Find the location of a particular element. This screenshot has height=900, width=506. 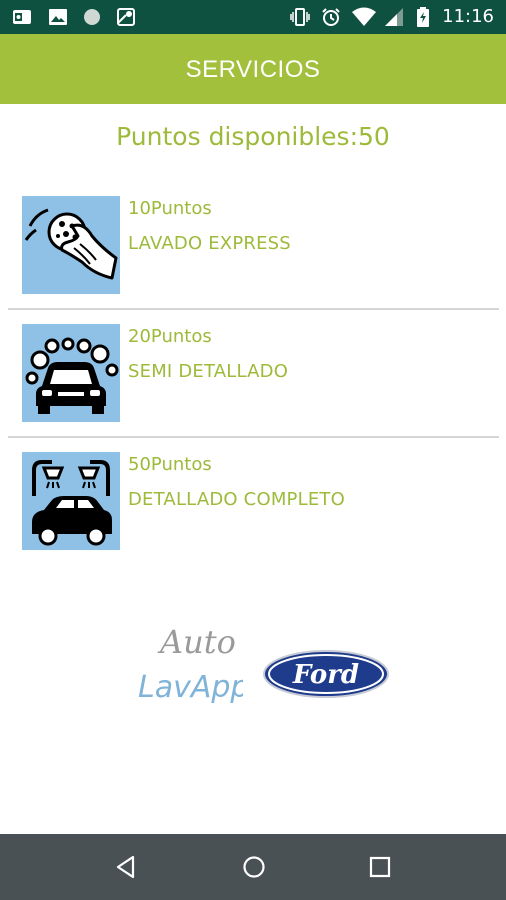

service-item-detallado-completo: 50Puntos DETALLADO COMPLETO is located at coordinates (253, 500).